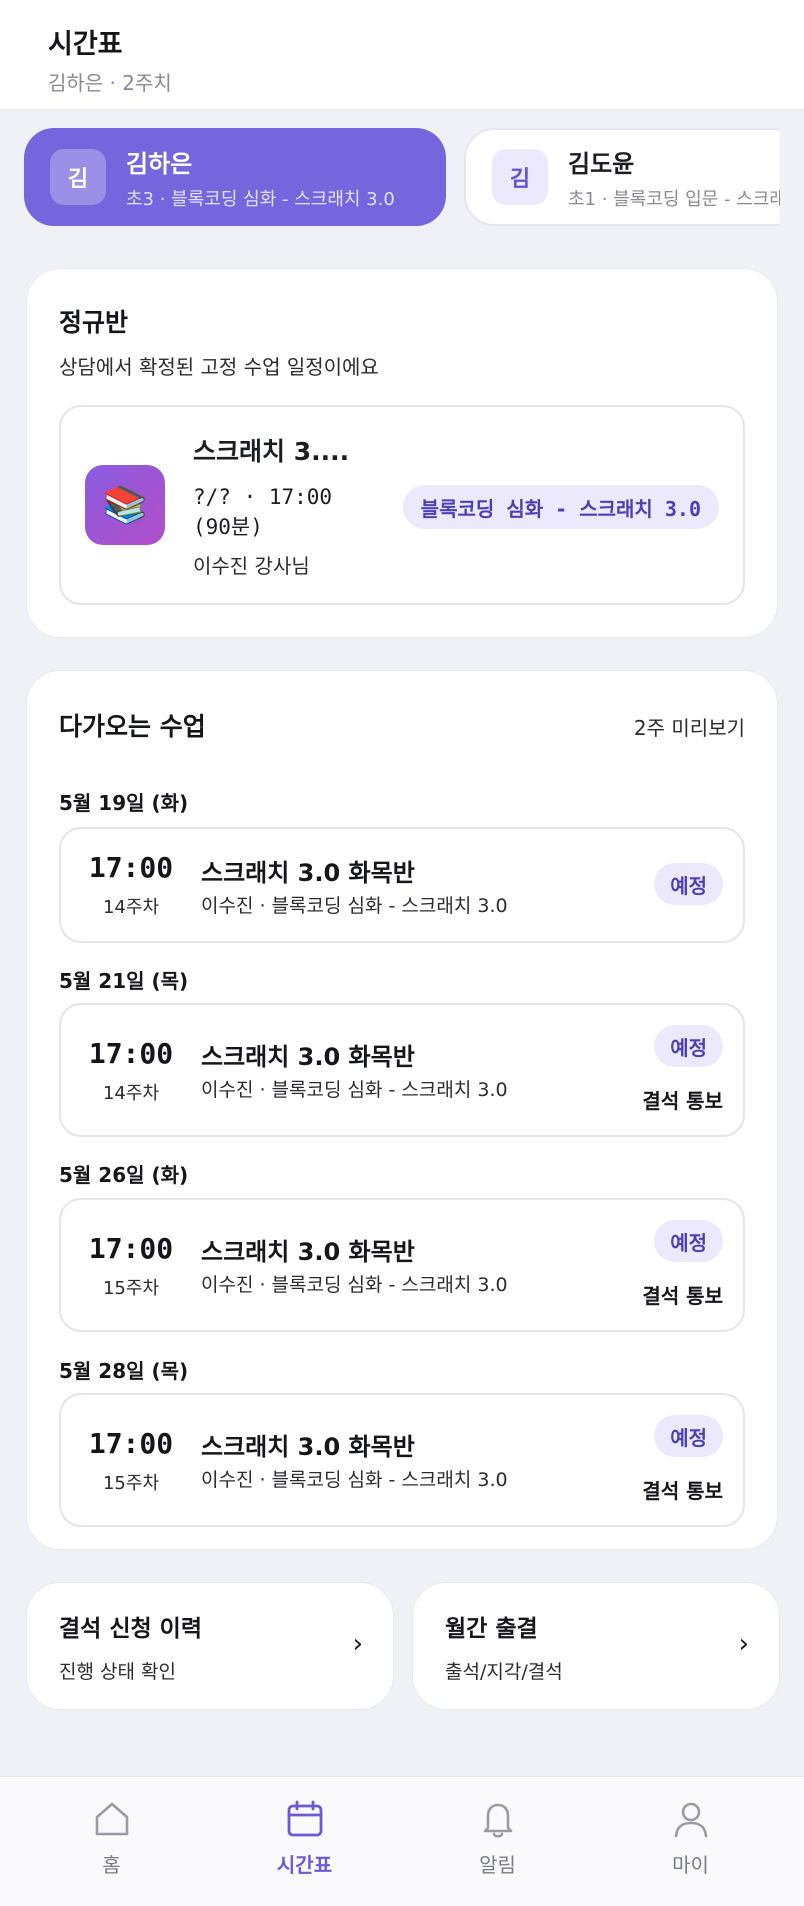 Image resolution: width=804 pixels, height=1906 pixels. Describe the element at coordinates (674, 199) in the screenshot. I see `student-detail: 초1 · 블록코딩 입문 - 스크래치 3.0` at that location.